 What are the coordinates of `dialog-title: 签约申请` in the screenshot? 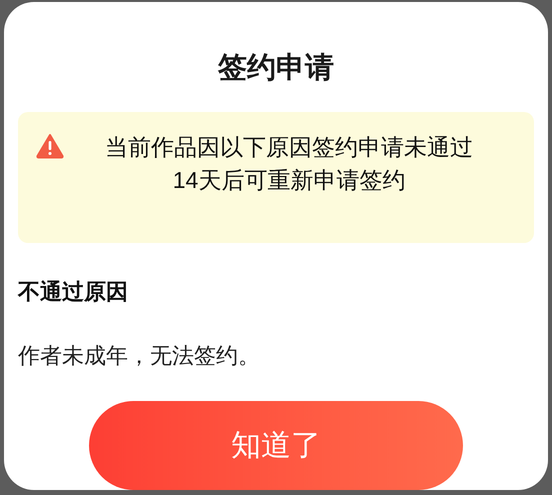 It's located at (276, 68).